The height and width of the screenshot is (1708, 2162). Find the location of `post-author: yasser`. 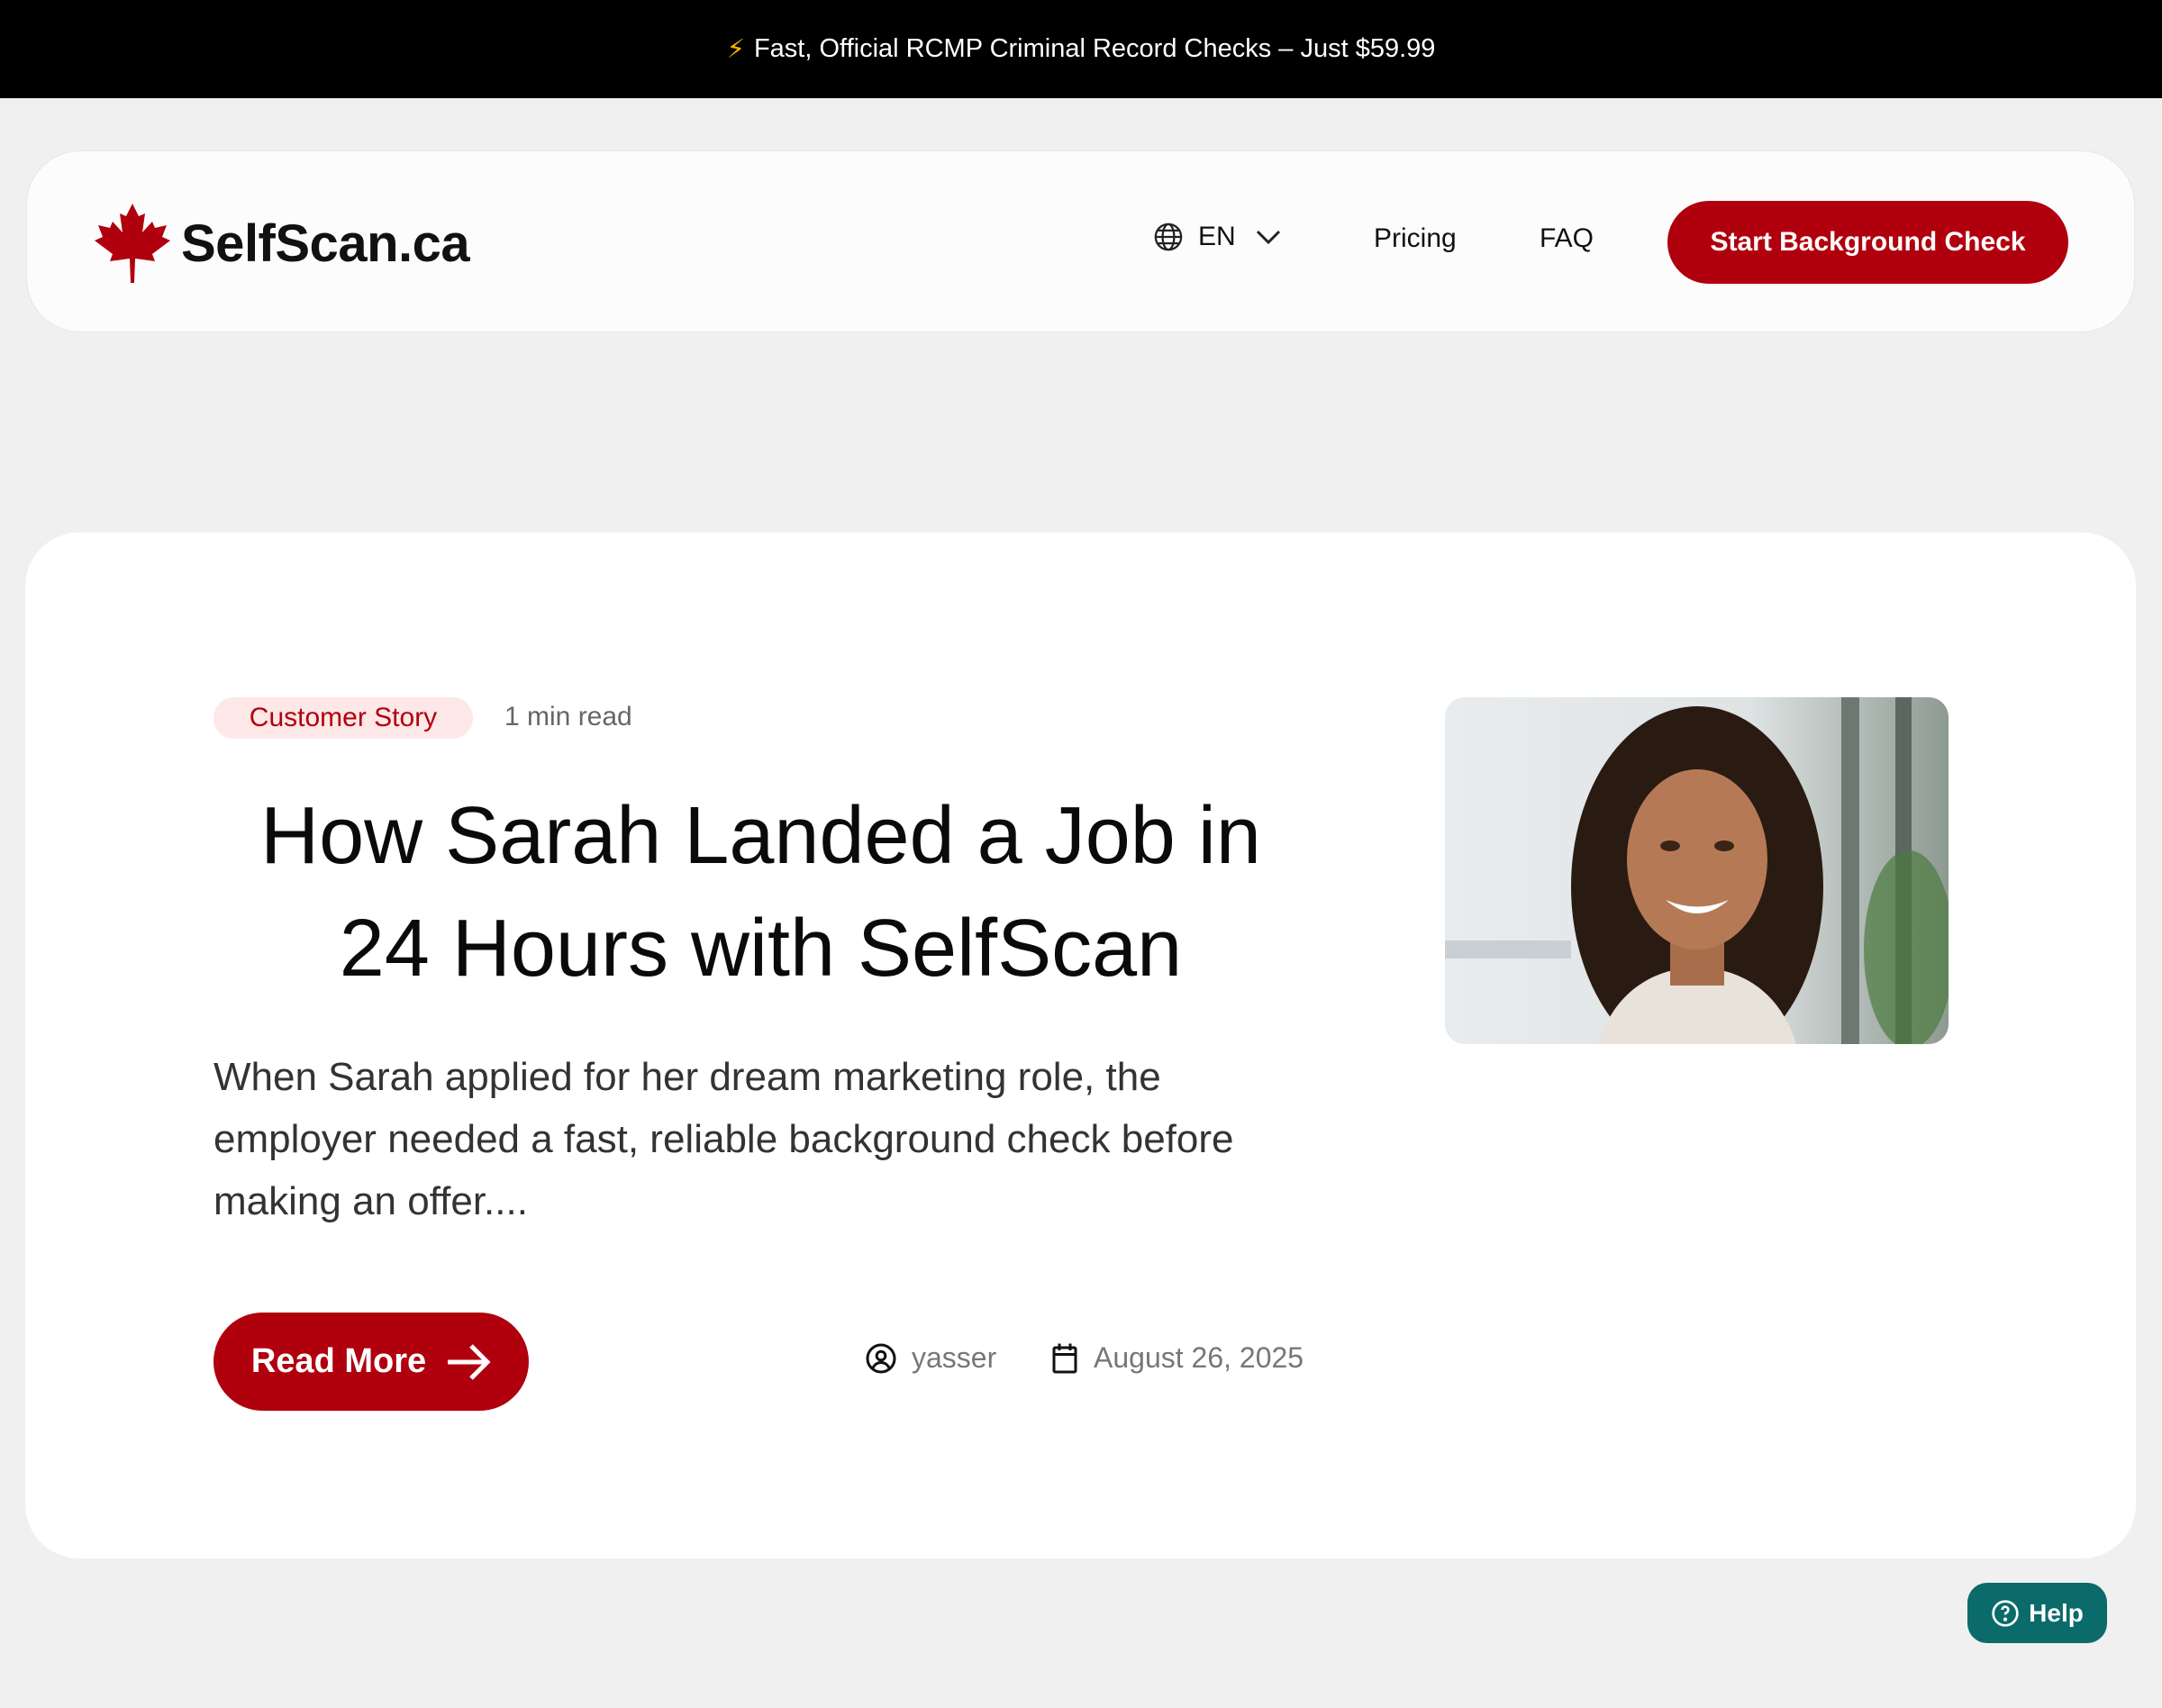

post-author: yasser is located at coordinates (930, 1358).